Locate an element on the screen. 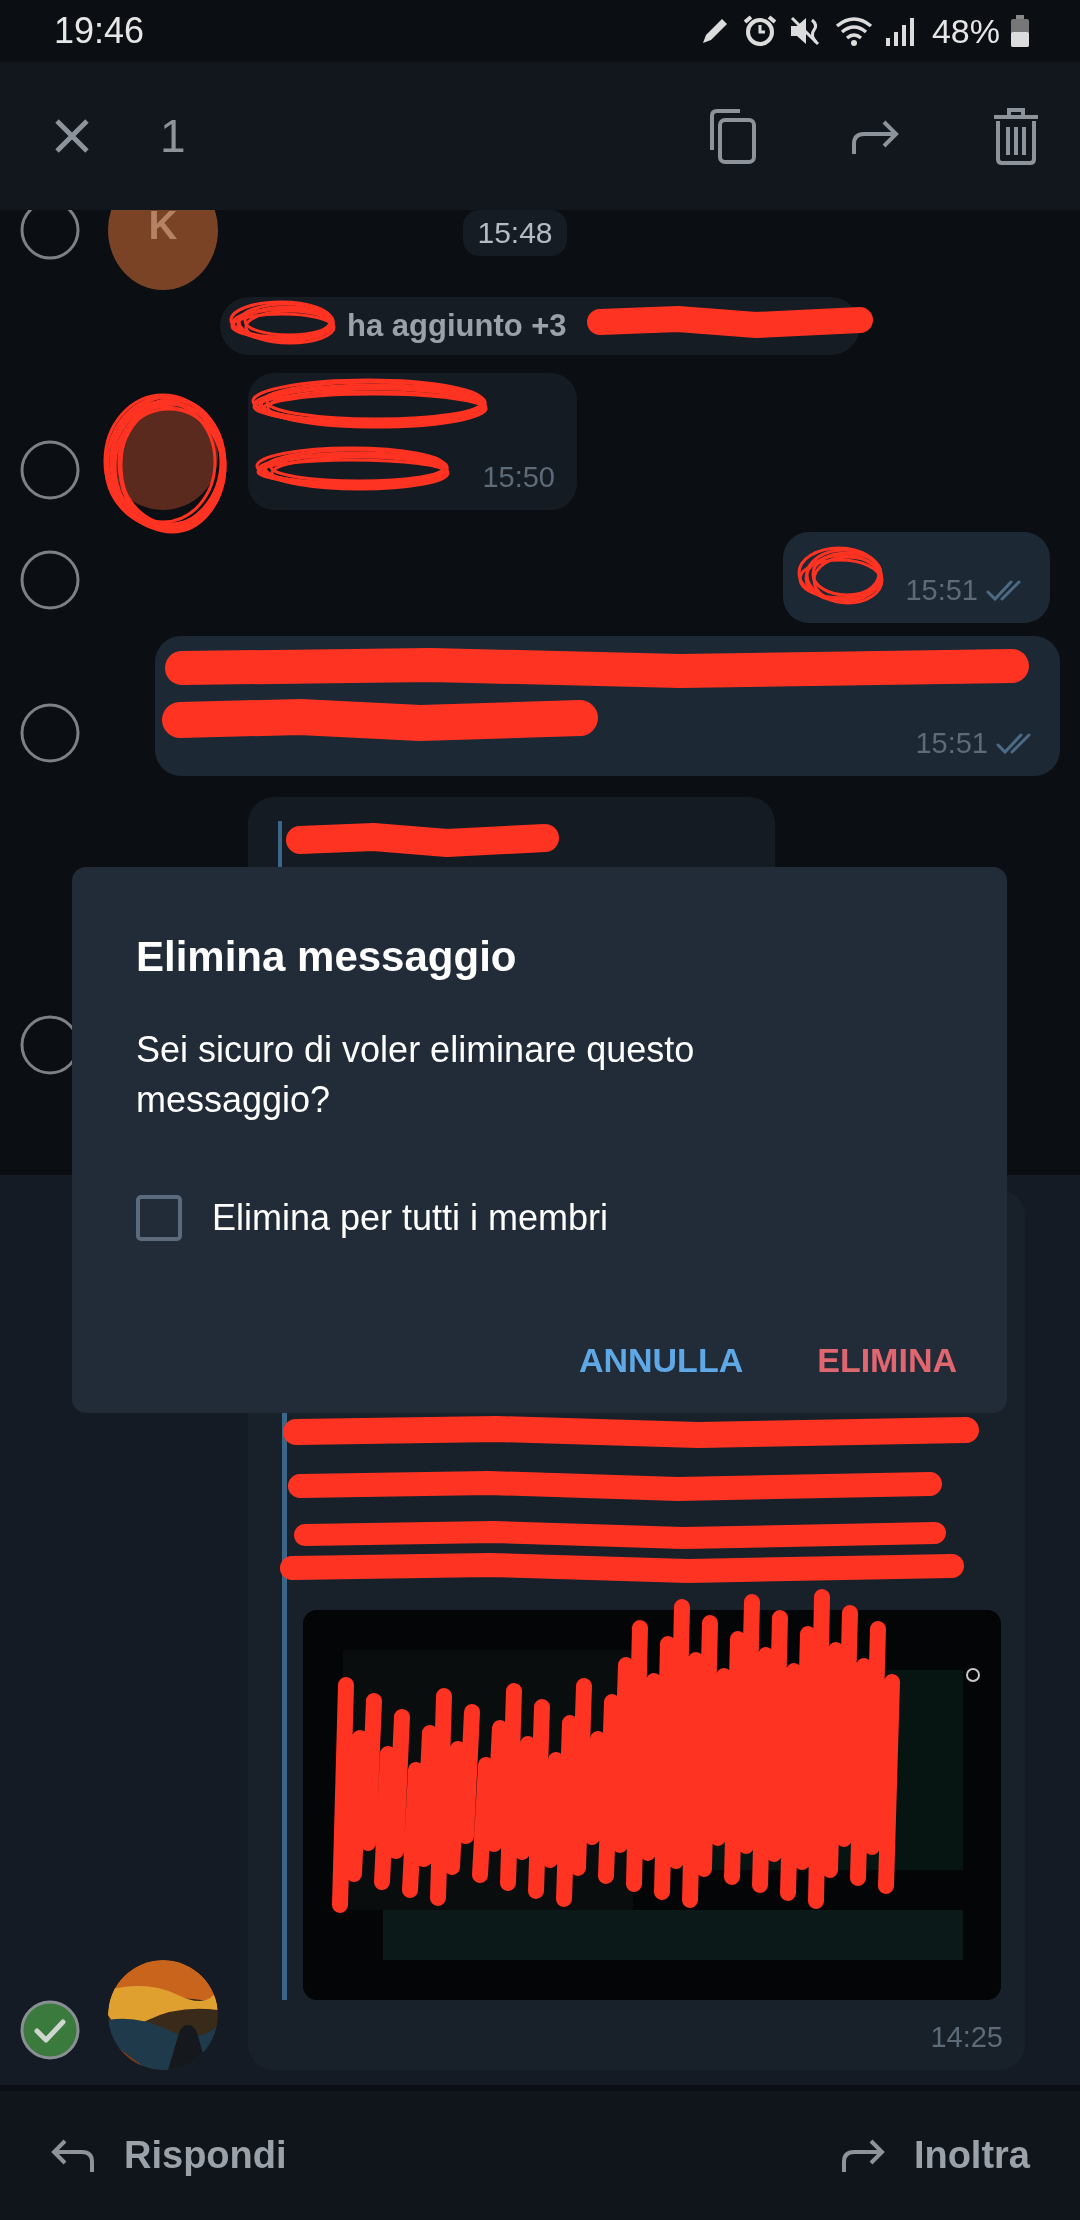  reply-icon is located at coordinates (73, 2155).